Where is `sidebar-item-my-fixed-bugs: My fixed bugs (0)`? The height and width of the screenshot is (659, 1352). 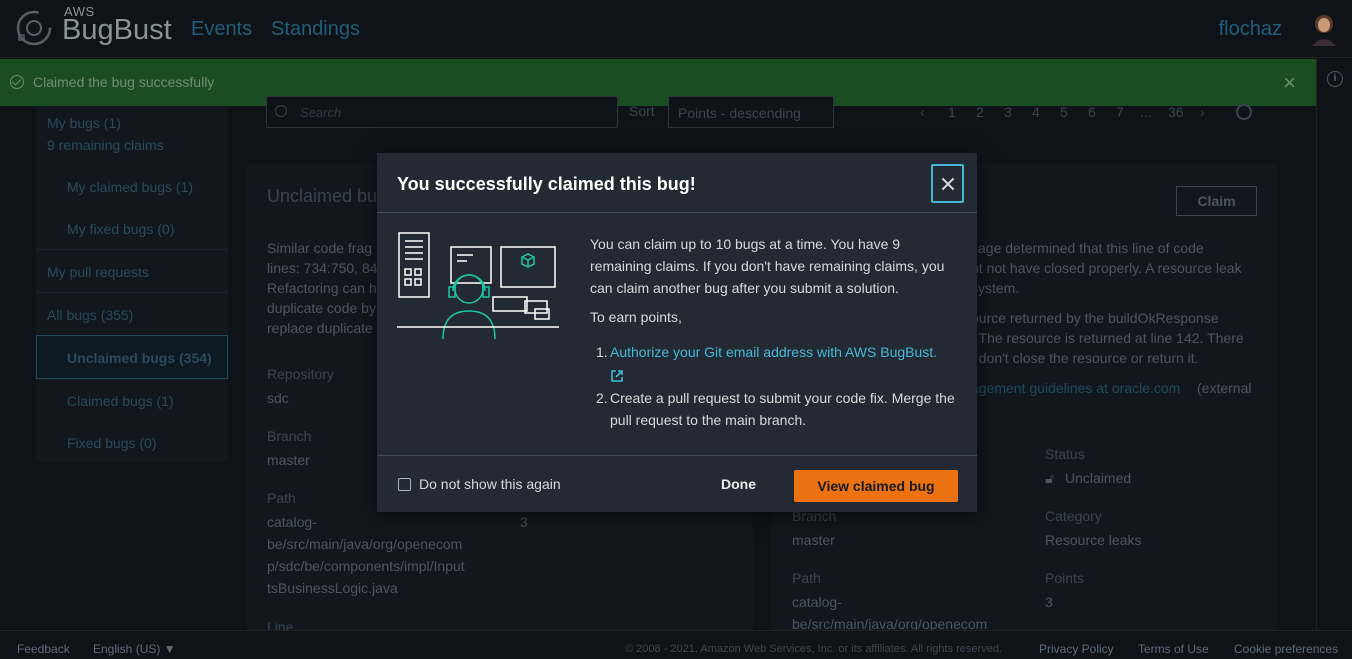
sidebar-item-my-fixed-bugs: My fixed bugs (0) is located at coordinates (120, 229).